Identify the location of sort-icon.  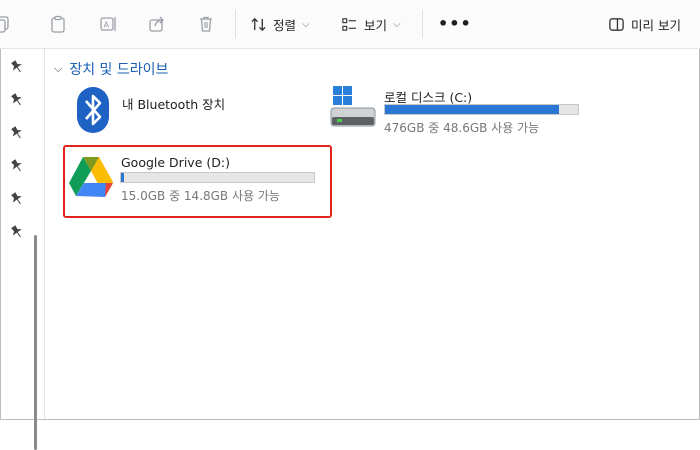
(258, 24).